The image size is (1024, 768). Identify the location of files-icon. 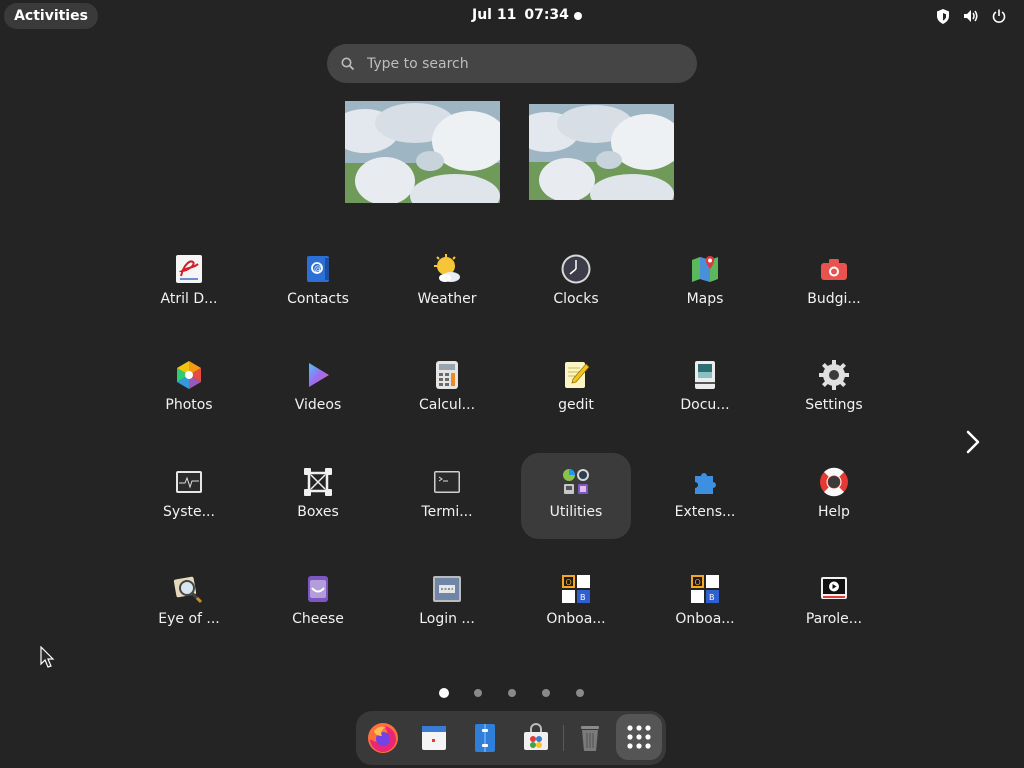
(485, 738).